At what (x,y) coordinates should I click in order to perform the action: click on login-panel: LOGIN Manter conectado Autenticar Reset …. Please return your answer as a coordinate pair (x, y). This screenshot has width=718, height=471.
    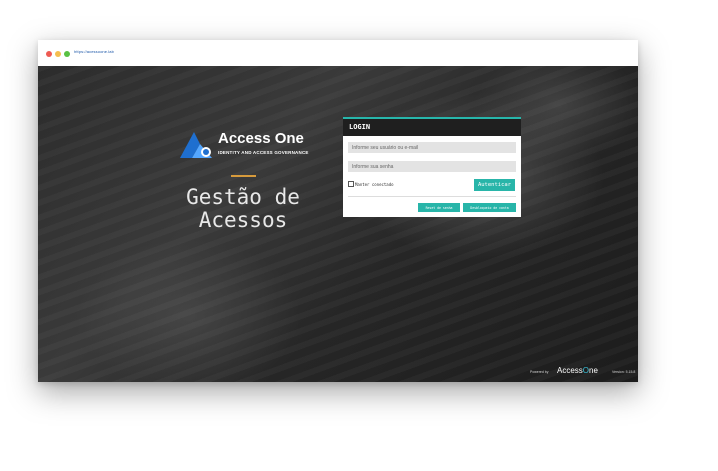
    Looking at the image, I should click on (432, 167).